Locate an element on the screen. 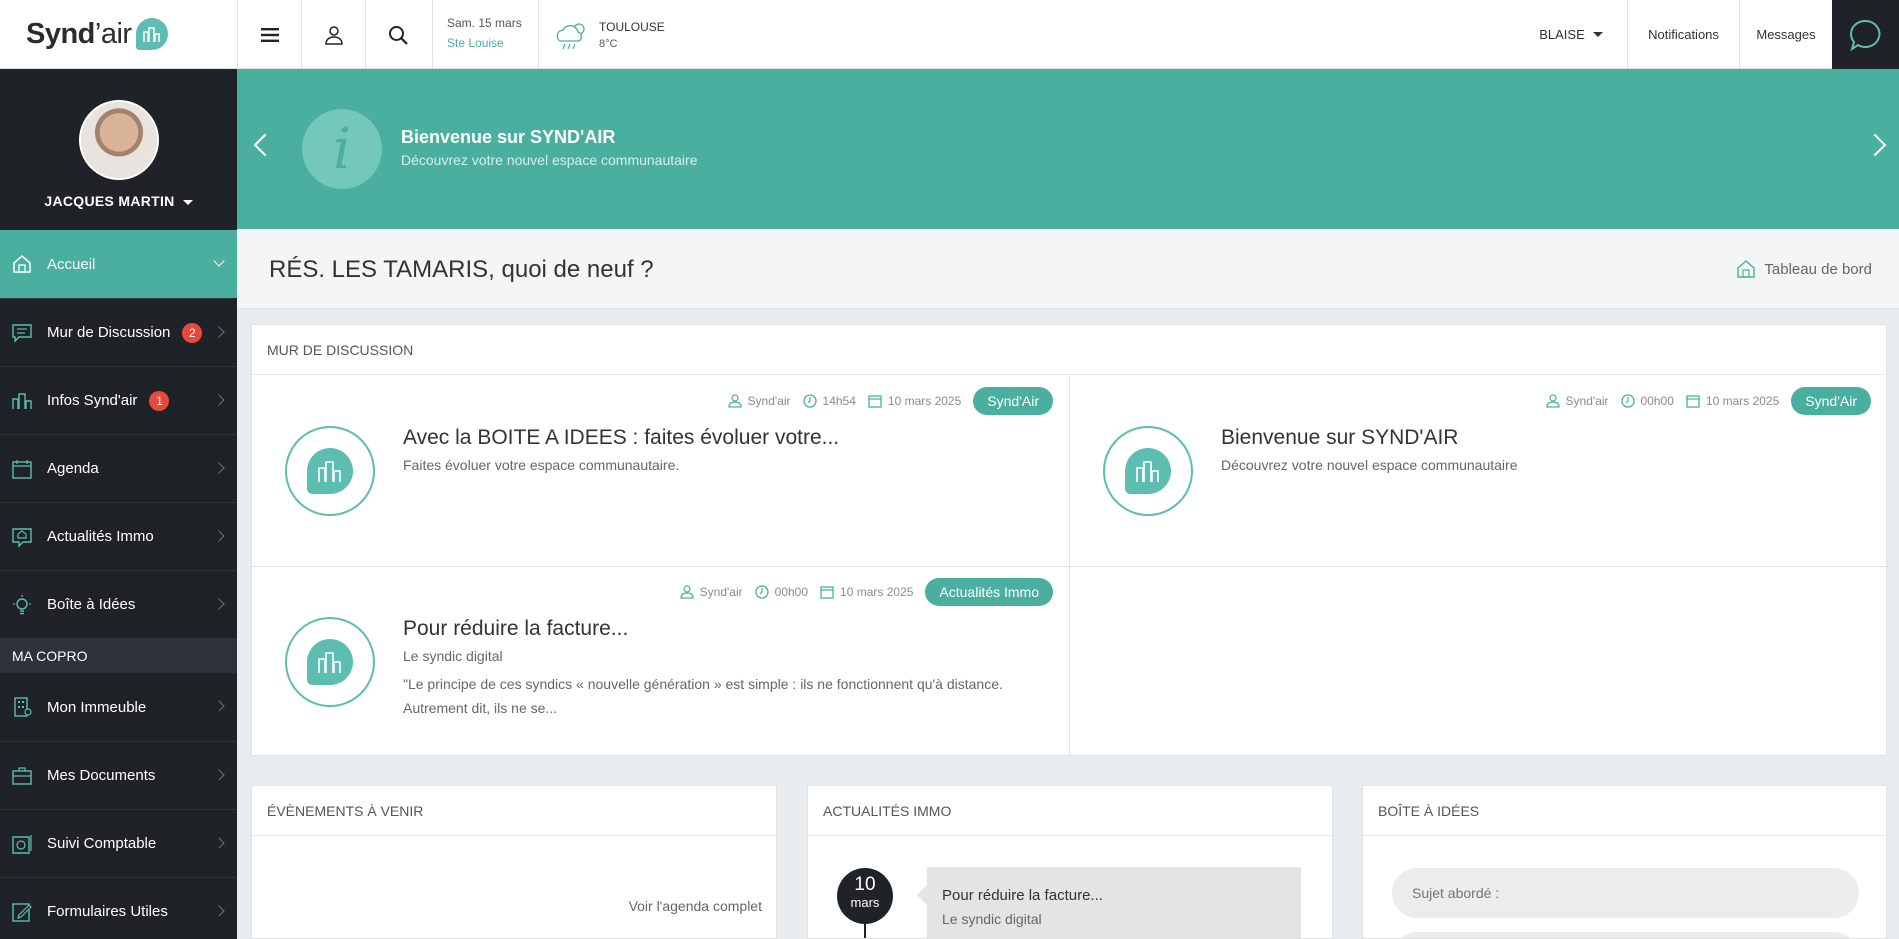 This screenshot has height=939, width=1899. sidebar-item-label: Formulaires Utiles is located at coordinates (107, 911).